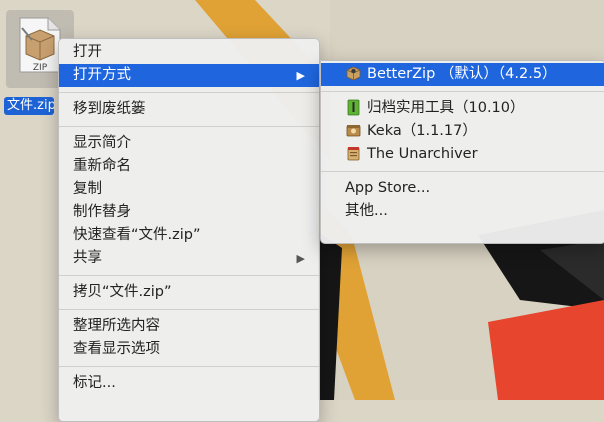  What do you see at coordinates (353, 107) in the screenshot?
I see `archive-utility-icon` at bounding box center [353, 107].